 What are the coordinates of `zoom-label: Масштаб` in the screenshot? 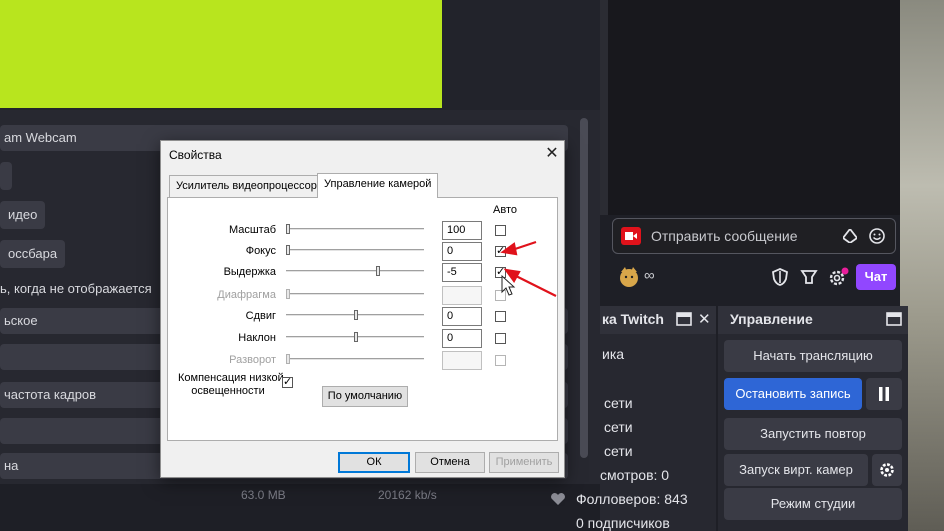 It's located at (252, 230).